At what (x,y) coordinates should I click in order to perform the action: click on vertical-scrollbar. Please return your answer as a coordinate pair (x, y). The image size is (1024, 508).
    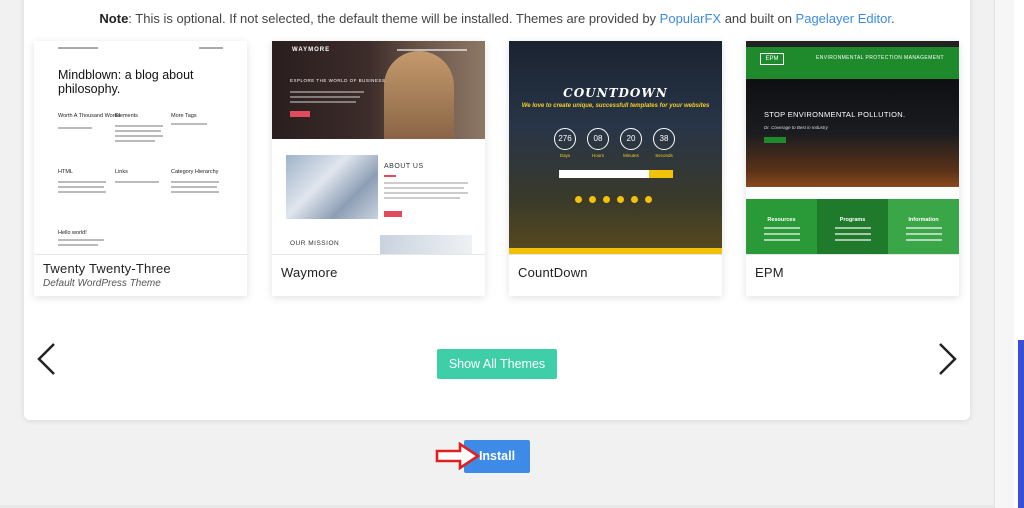
    Looking at the image, I should click on (1004, 254).